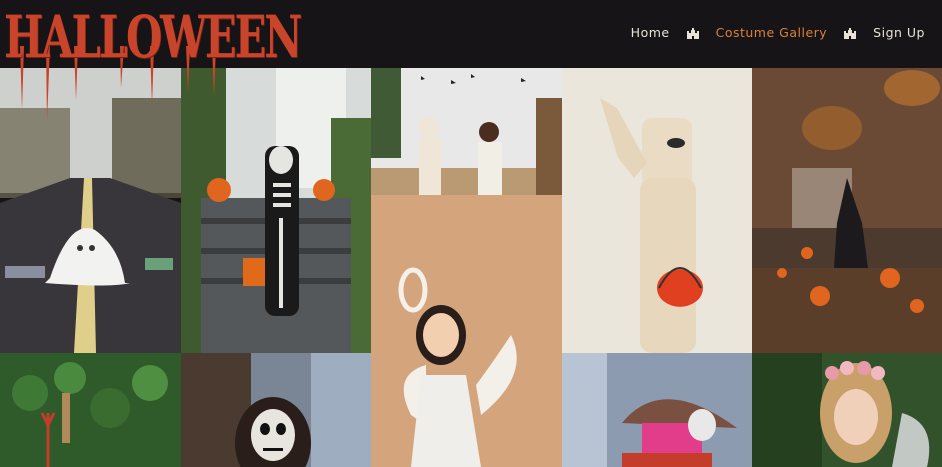 The width and height of the screenshot is (942, 467). I want to click on photo-clown-costume, so click(657, 410).